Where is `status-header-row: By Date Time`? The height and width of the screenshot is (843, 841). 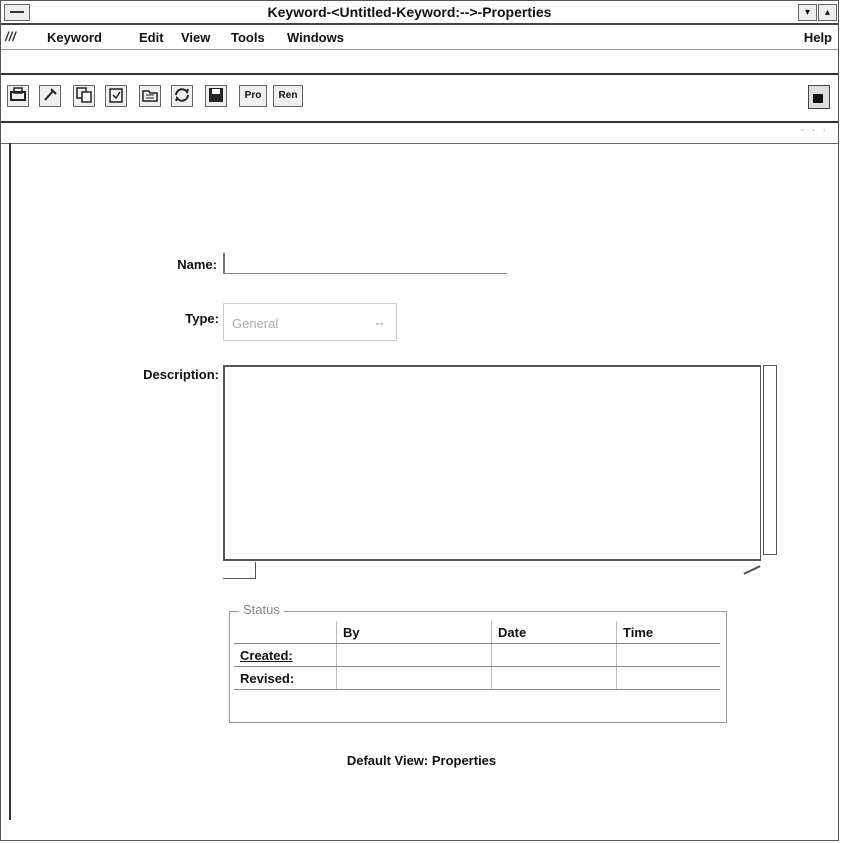 status-header-row: By Date Time is located at coordinates (477, 632).